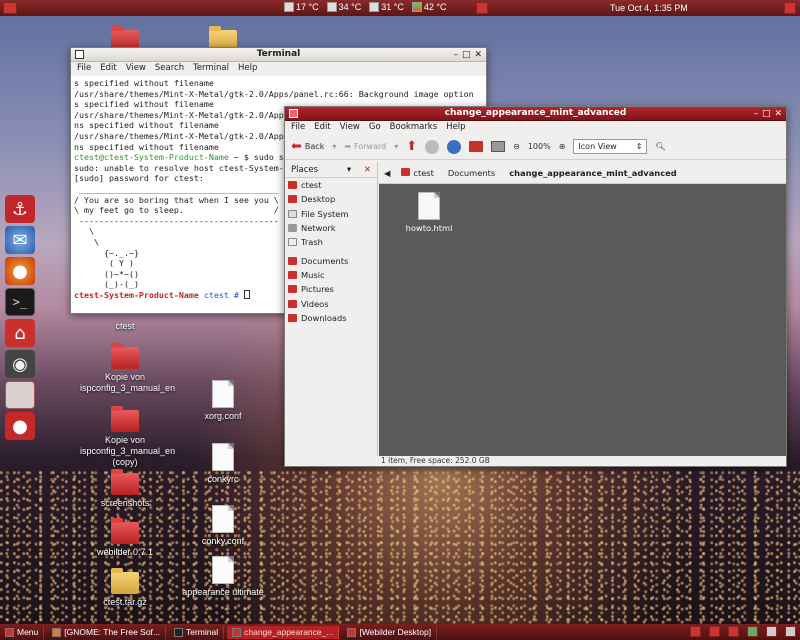 The image size is (800, 640). Describe the element at coordinates (562, 146) in the screenshot. I see `zoom-in-button: ⊕` at that location.